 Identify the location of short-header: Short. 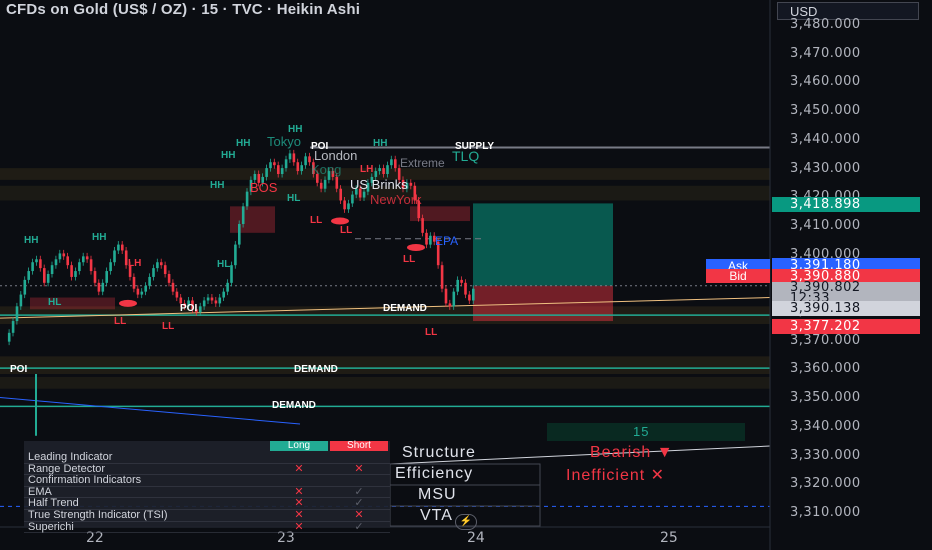
(359, 446).